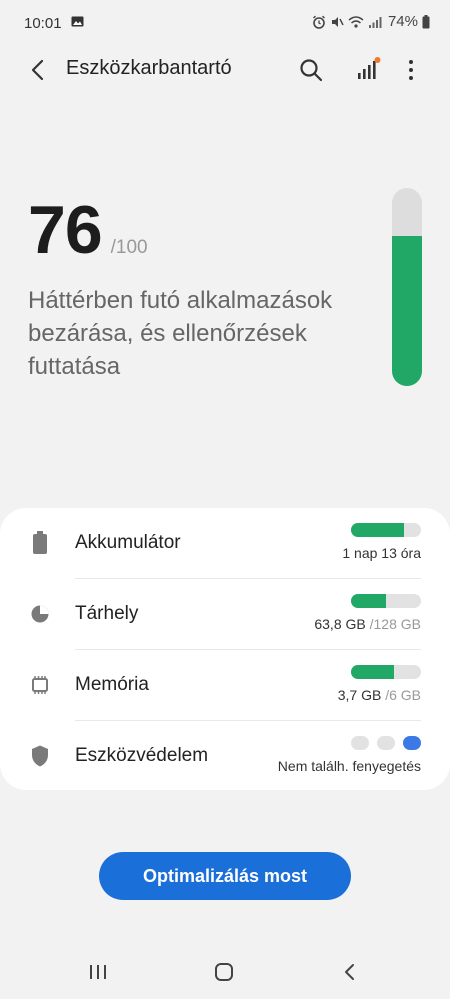  Describe the element at coordinates (40, 614) in the screenshot. I see `pie-chart-icon` at that location.